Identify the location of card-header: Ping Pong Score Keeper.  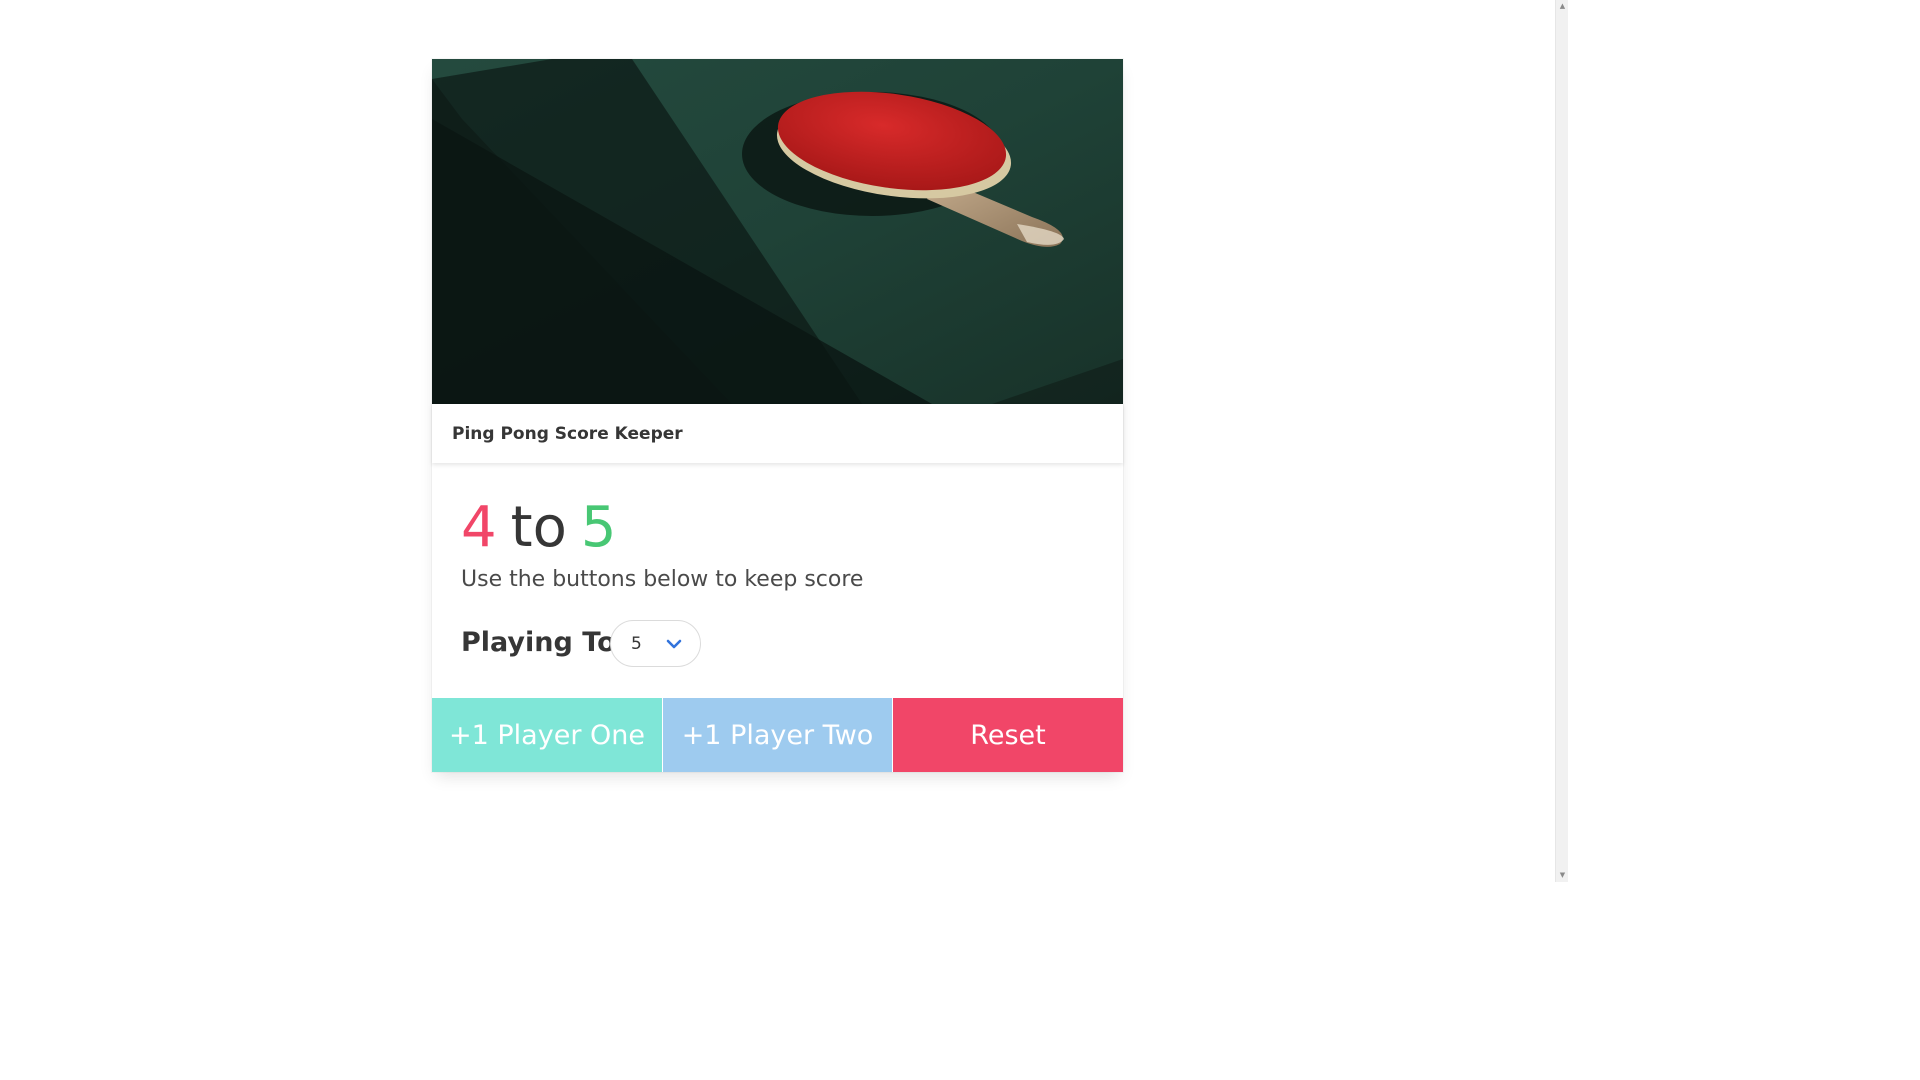
(777, 433).